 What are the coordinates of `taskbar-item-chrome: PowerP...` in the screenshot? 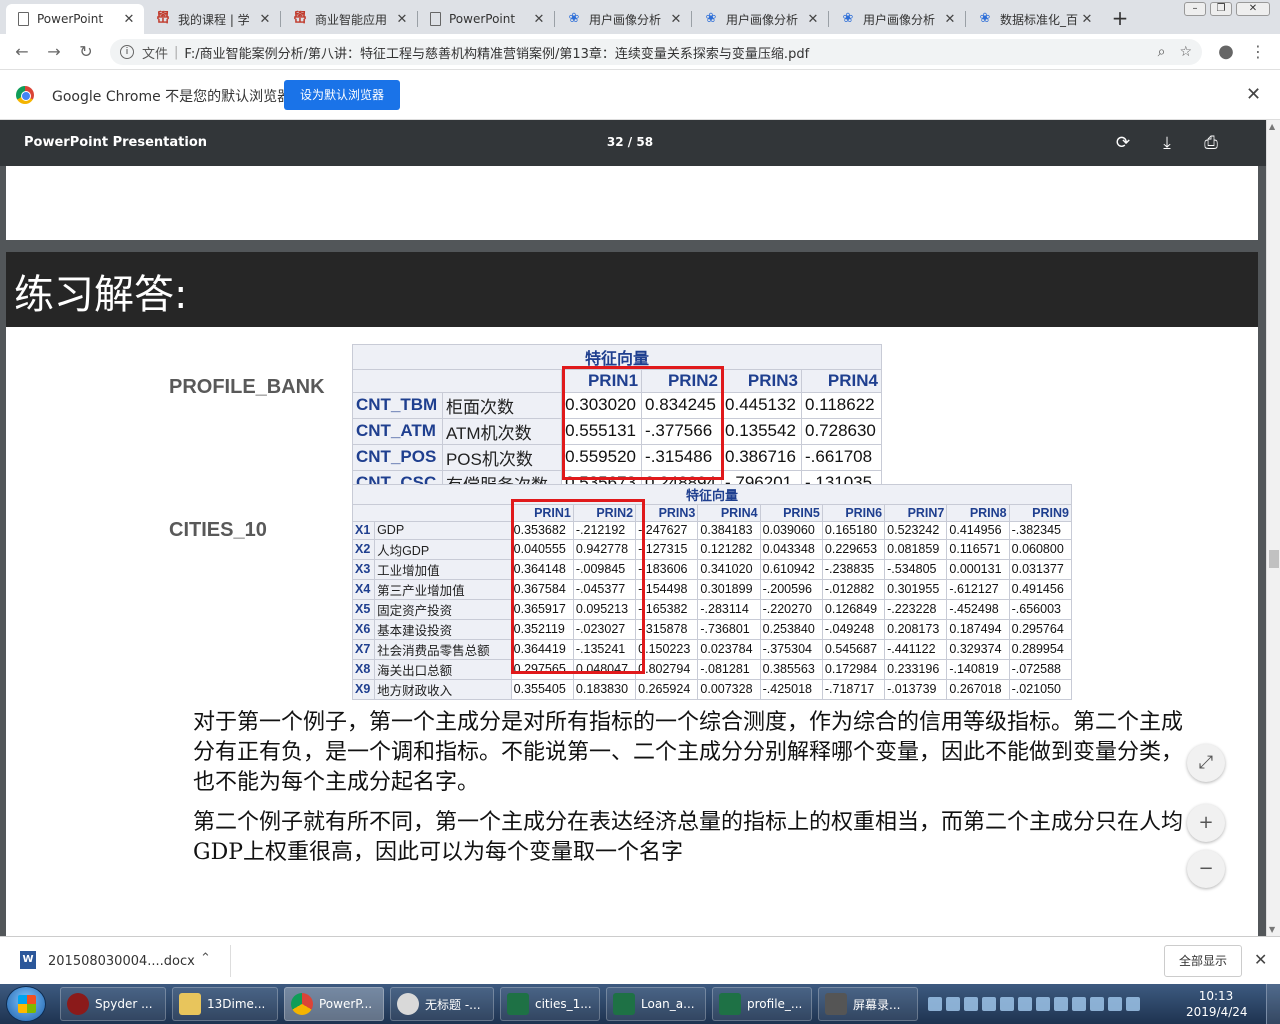 It's located at (334, 1004).